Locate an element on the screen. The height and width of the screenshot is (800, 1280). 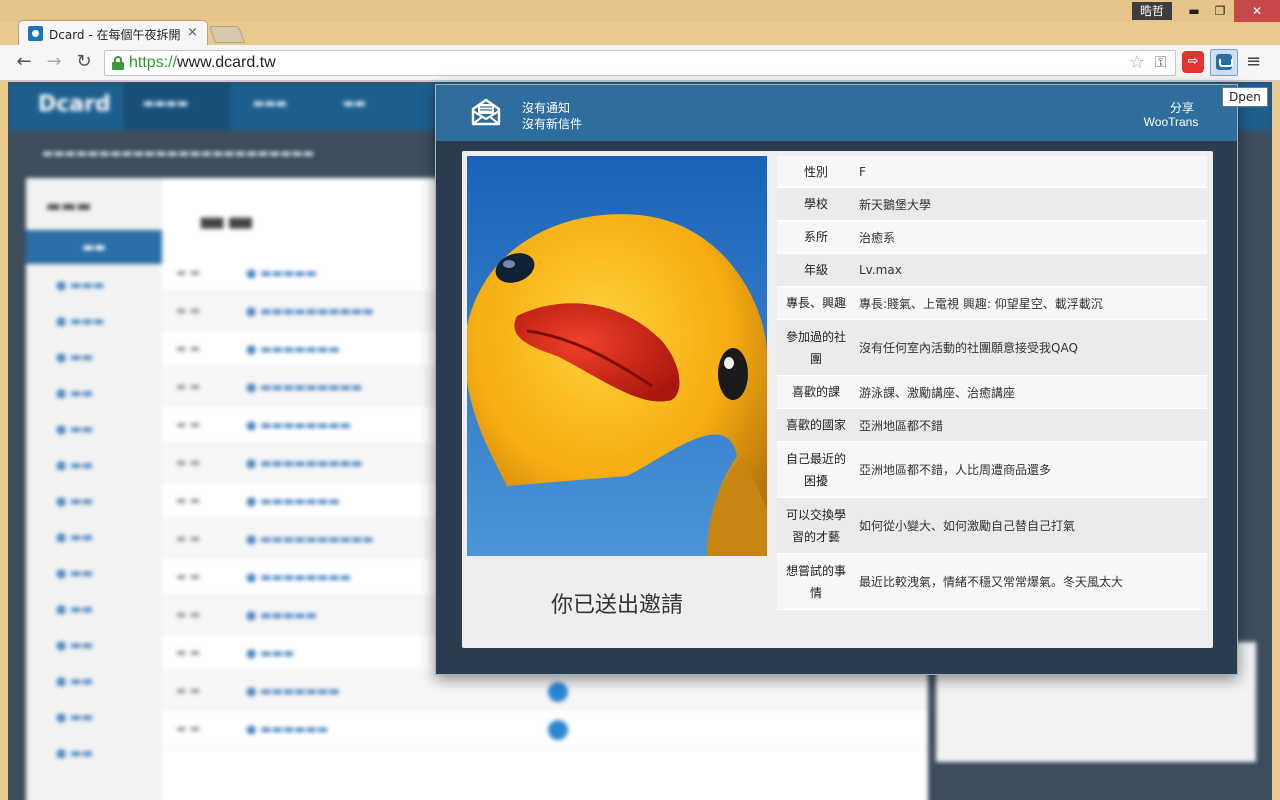
address-bar: https://www.dcard.tw ☆ ⚿ is located at coordinates (640, 63).